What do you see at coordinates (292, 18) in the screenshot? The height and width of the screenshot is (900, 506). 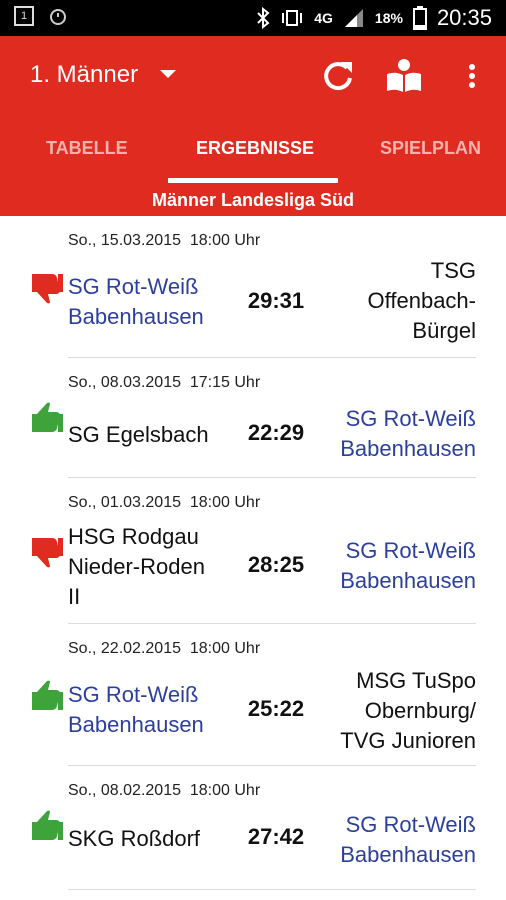 I see `vibrate-icon` at bounding box center [292, 18].